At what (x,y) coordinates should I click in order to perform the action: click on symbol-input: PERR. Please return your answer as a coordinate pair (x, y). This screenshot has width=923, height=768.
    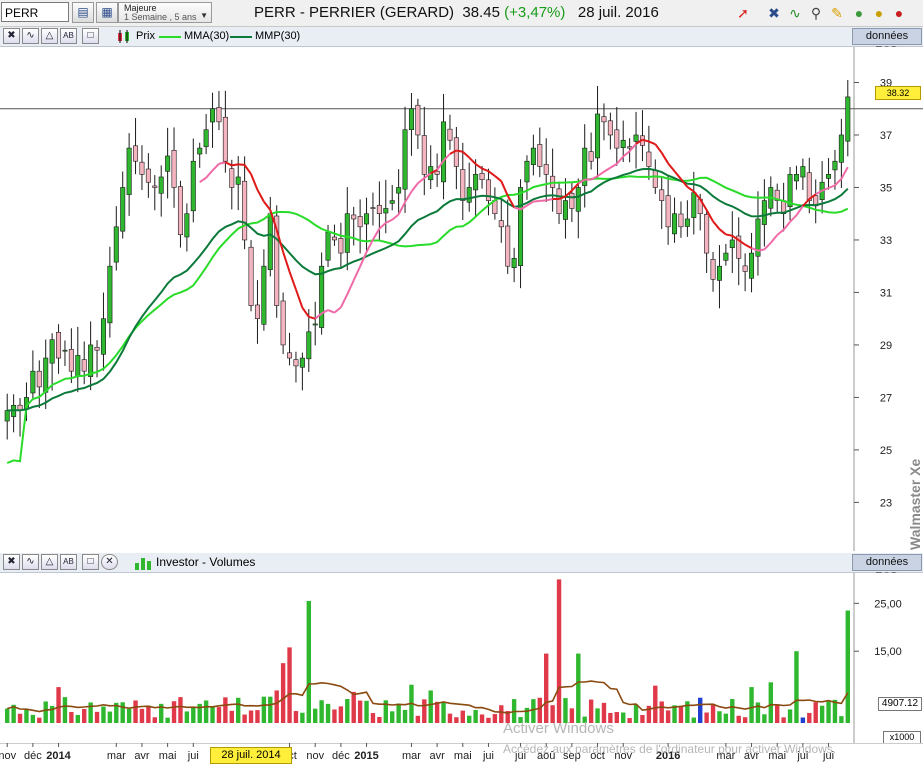
    Looking at the image, I should click on (35, 12).